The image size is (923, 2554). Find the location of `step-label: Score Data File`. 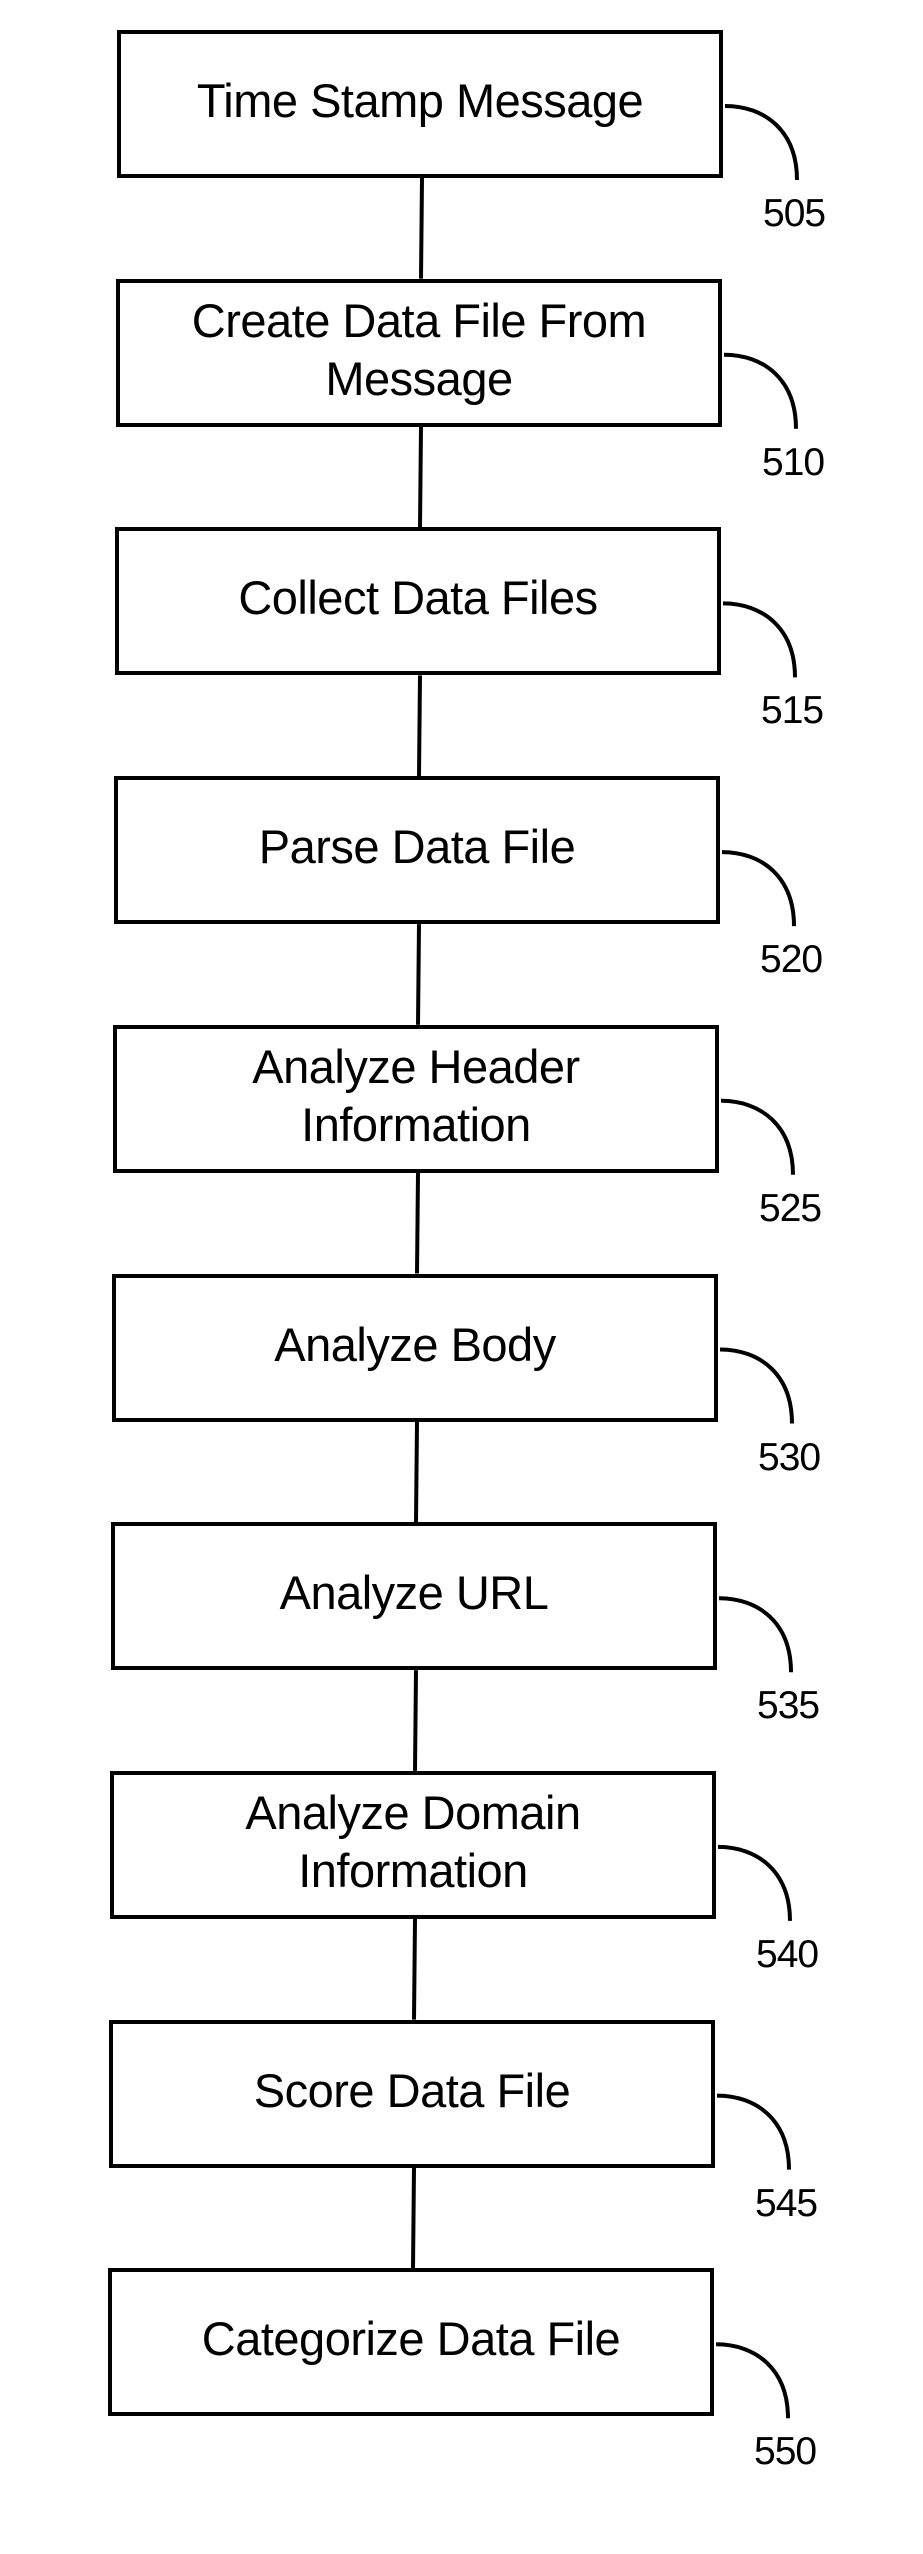

step-label: Score Data File is located at coordinates (412, 2090).